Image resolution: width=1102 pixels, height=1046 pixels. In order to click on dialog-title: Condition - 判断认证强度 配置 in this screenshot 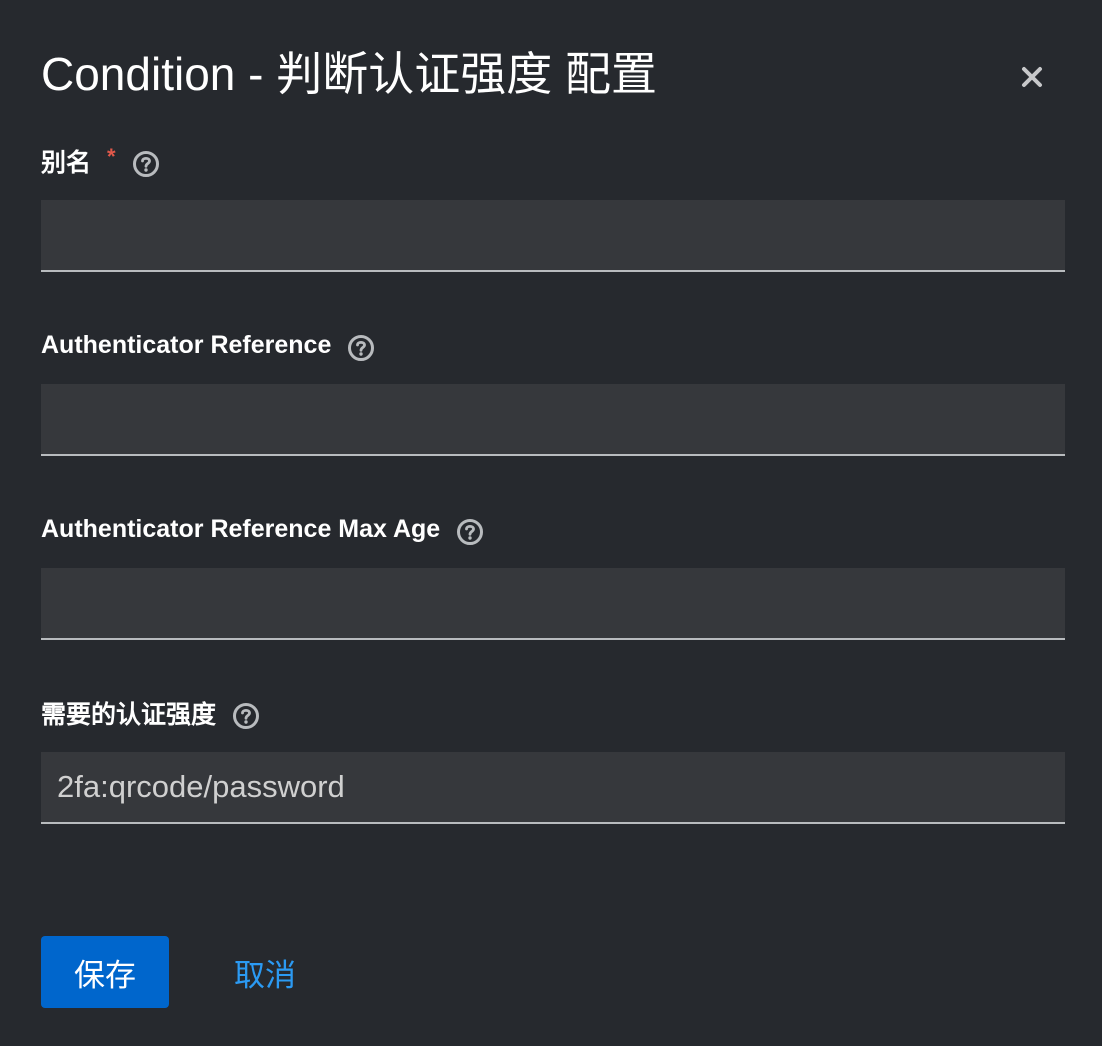, I will do `click(349, 74)`.